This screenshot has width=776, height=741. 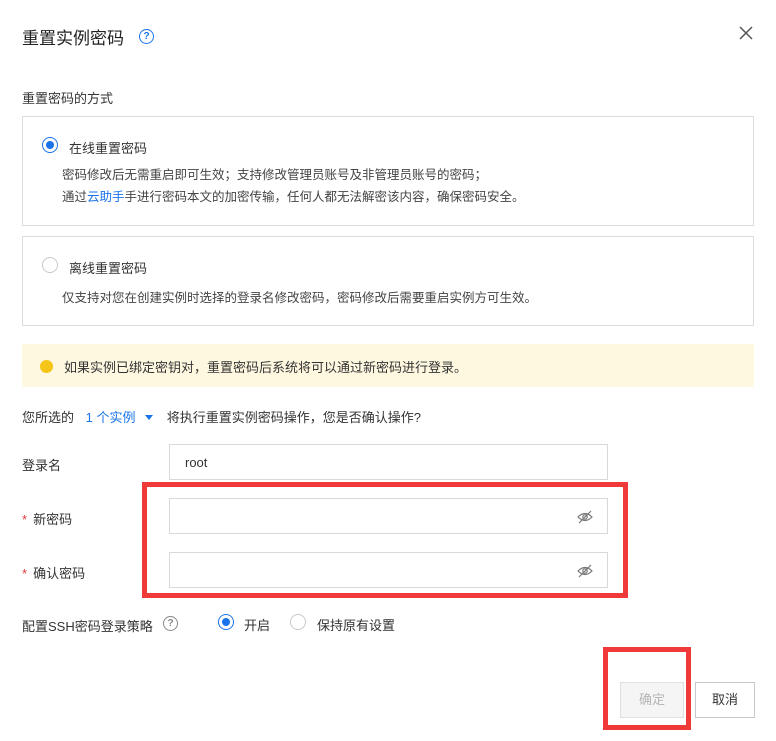 I want to click on login-name-value: root, so click(x=196, y=462).